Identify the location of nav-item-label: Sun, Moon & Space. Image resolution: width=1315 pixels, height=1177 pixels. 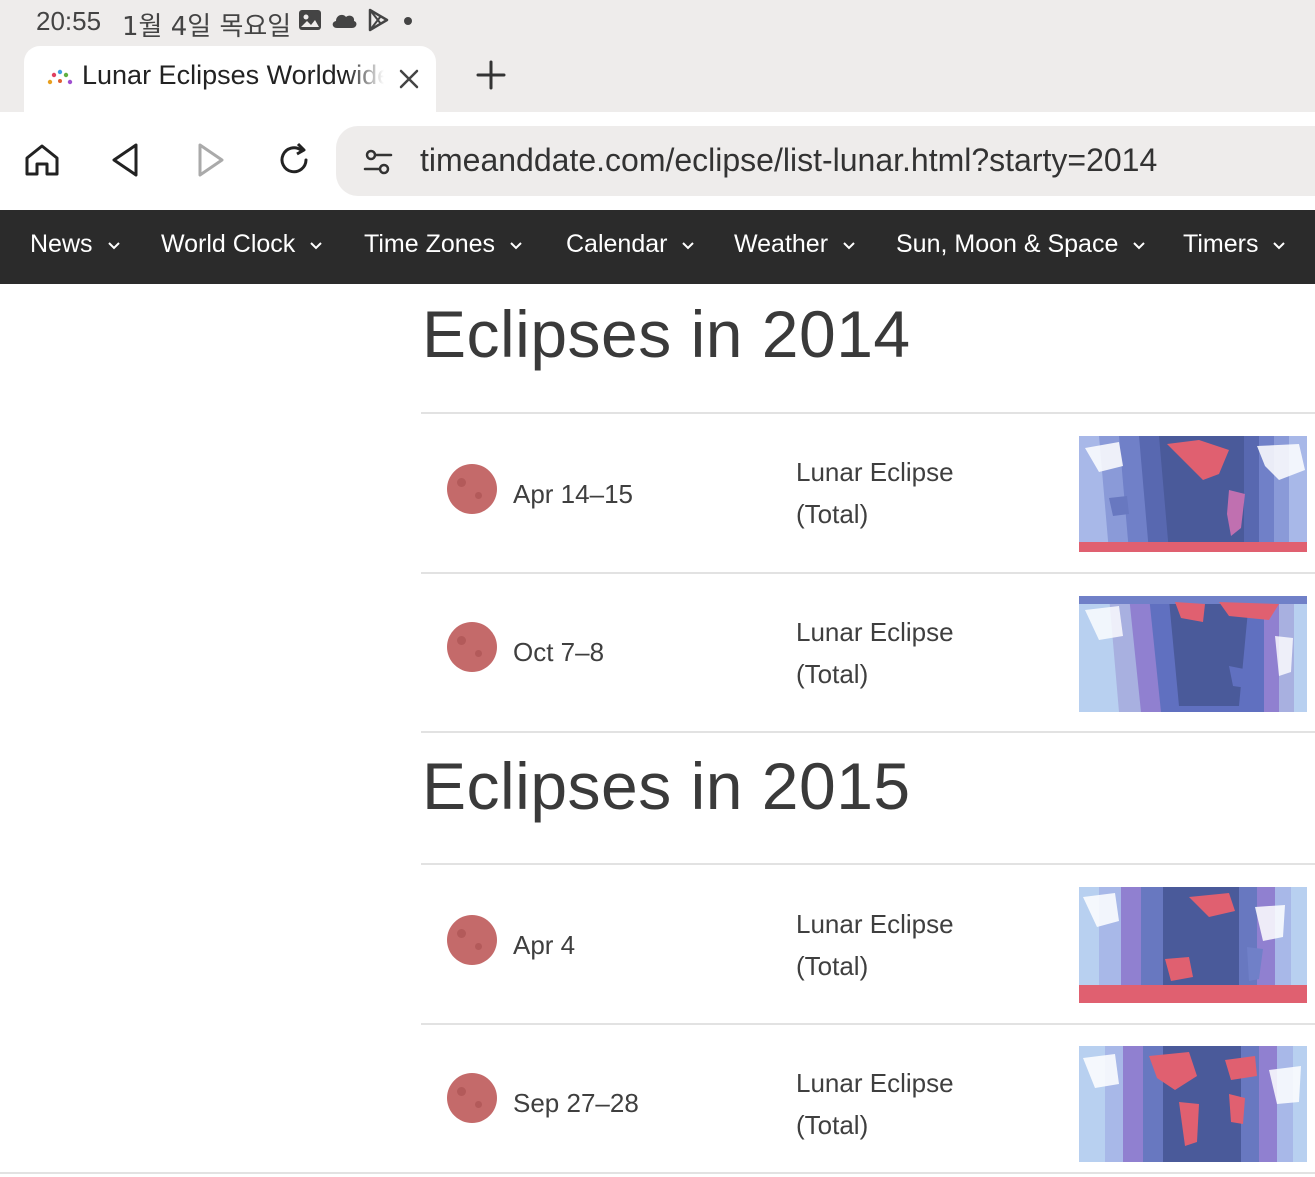
(1007, 244).